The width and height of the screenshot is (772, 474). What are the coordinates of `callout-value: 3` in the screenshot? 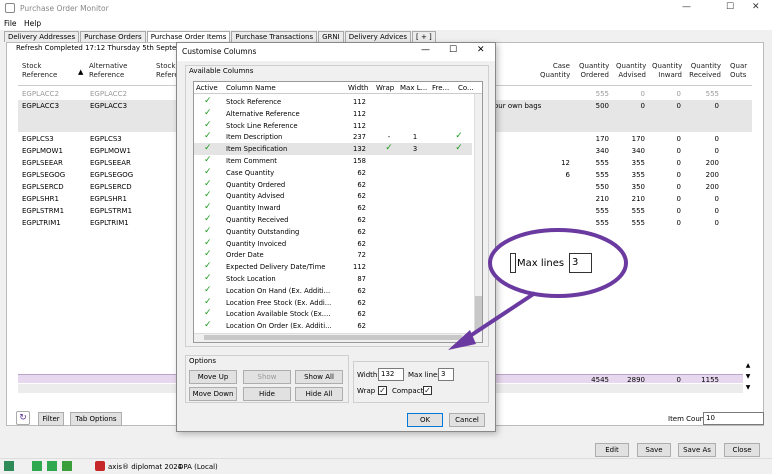 It's located at (580, 263).